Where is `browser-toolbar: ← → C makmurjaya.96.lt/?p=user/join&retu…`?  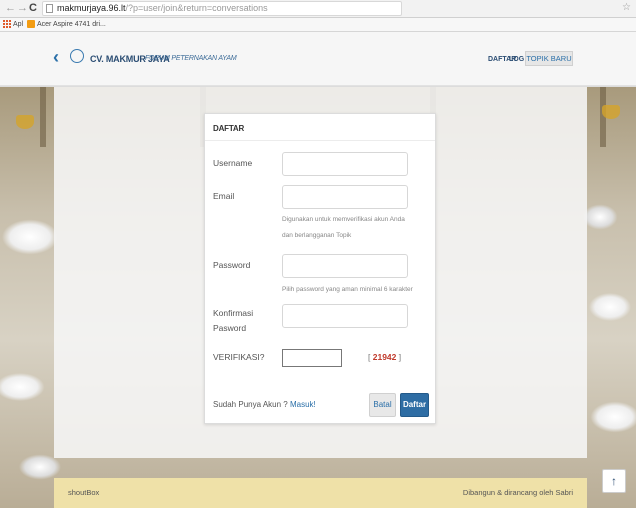 browser-toolbar: ← → C makmurjaya.96.lt/?p=user/join&retu… is located at coordinates (318, 9).